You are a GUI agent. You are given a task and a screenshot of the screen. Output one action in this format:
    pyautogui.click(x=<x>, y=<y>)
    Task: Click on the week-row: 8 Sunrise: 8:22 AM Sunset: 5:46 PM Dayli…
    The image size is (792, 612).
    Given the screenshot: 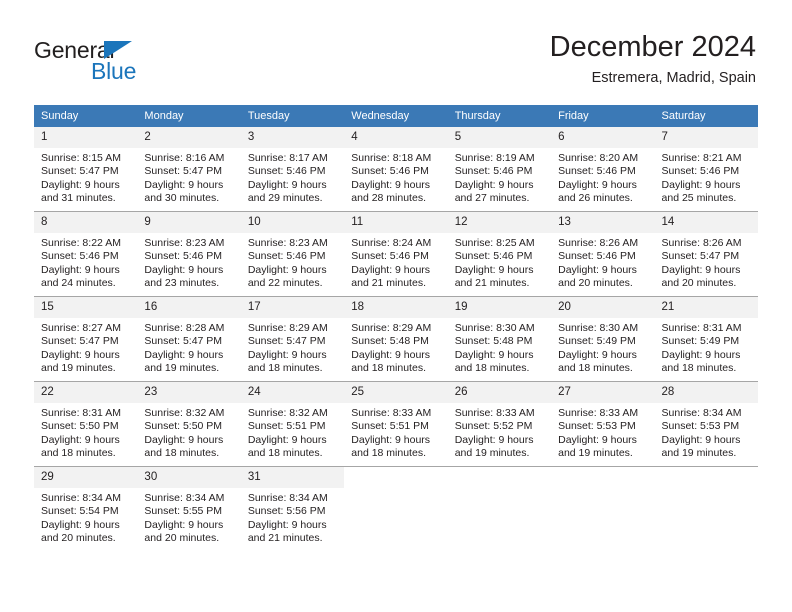 What is the action you would take?
    pyautogui.click(x=396, y=254)
    